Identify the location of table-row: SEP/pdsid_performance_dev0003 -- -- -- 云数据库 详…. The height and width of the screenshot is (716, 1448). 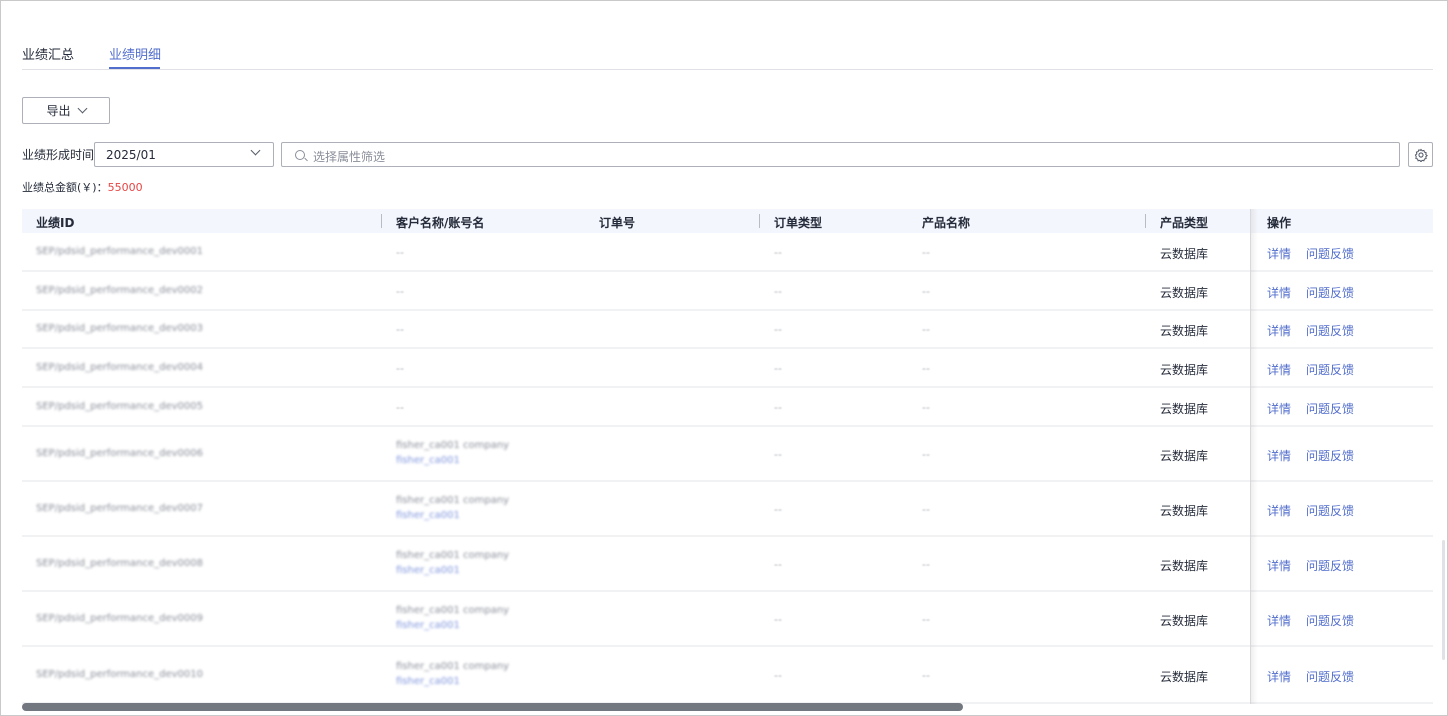
(727, 330).